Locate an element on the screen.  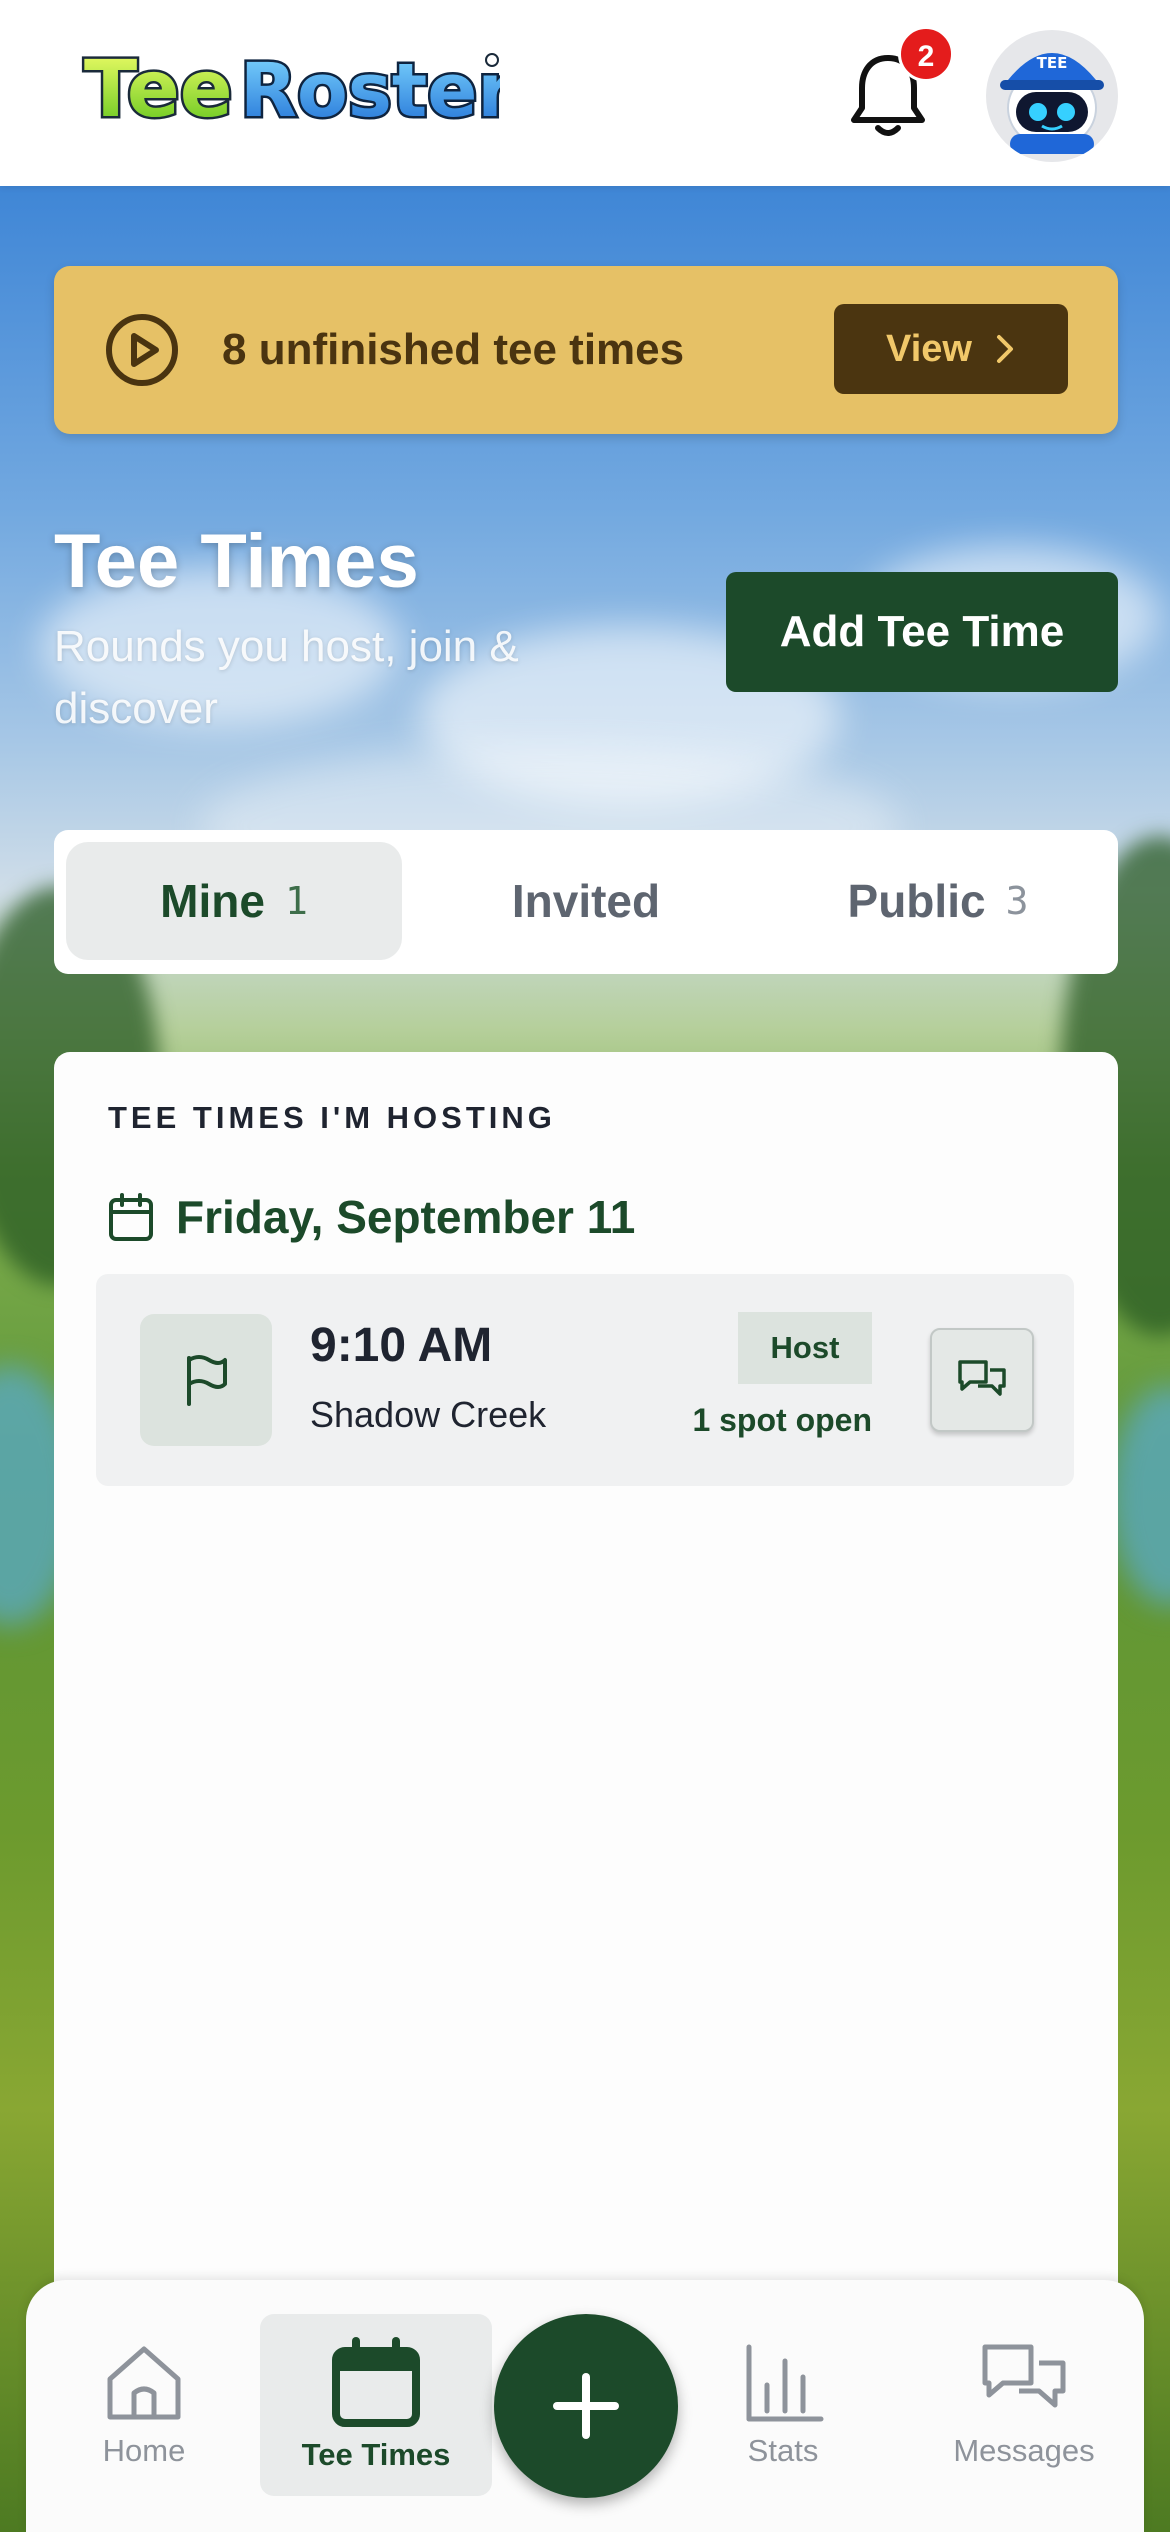
notification-badge: 2 is located at coordinates (926, 54).